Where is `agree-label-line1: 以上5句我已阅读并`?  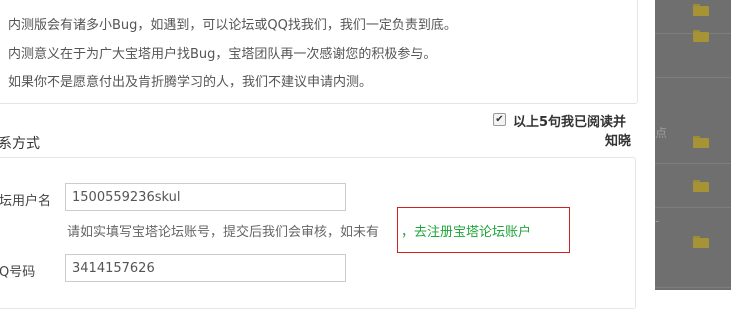 agree-label-line1: 以上5句我已阅读并 is located at coordinates (570, 122).